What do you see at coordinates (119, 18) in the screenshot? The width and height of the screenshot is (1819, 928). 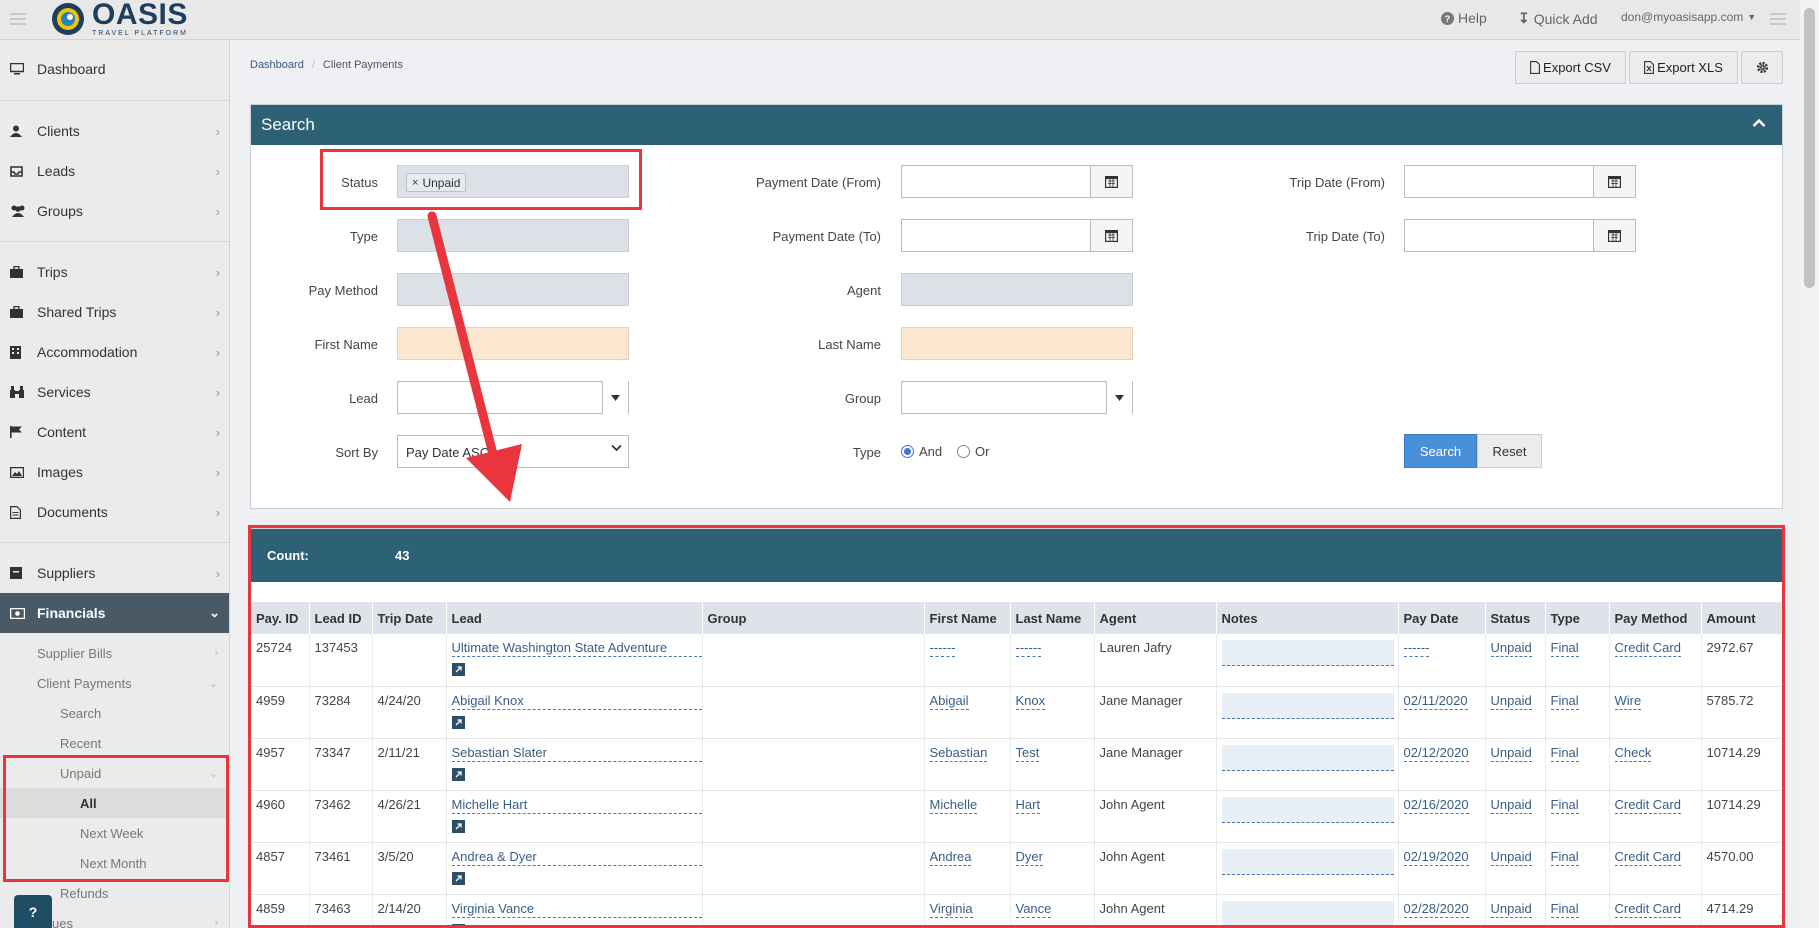 I see `brand-logo: OASIS TRAVEL PLATFORM` at bounding box center [119, 18].